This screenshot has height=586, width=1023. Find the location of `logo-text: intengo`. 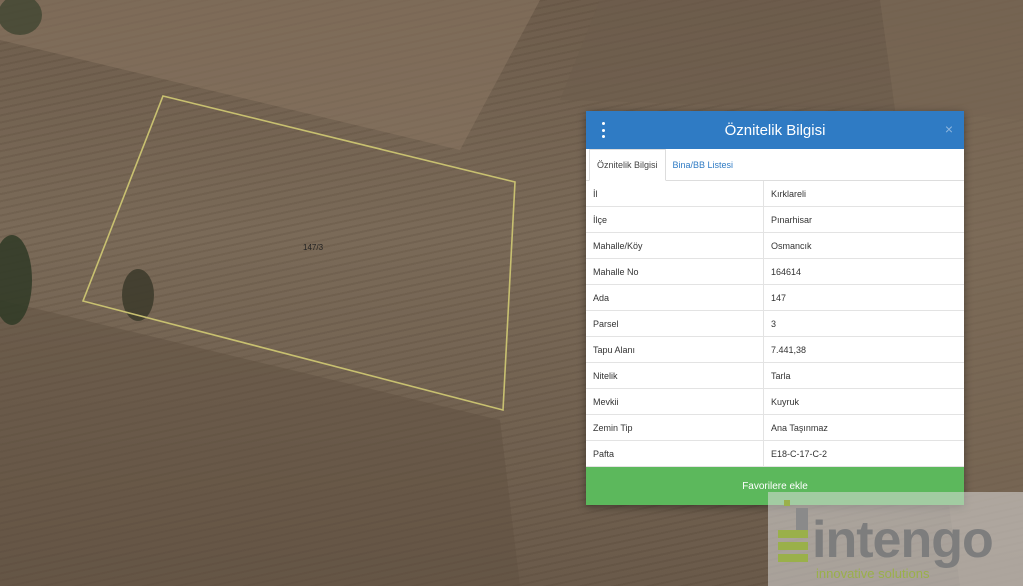

logo-text: intengo is located at coordinates (903, 540).